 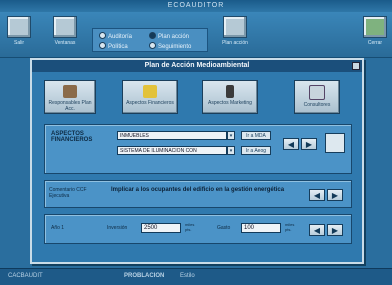 What do you see at coordinates (68, 193) in the screenshot?
I see `comment-label: Comentario CCF Ejecutiva` at bounding box center [68, 193].